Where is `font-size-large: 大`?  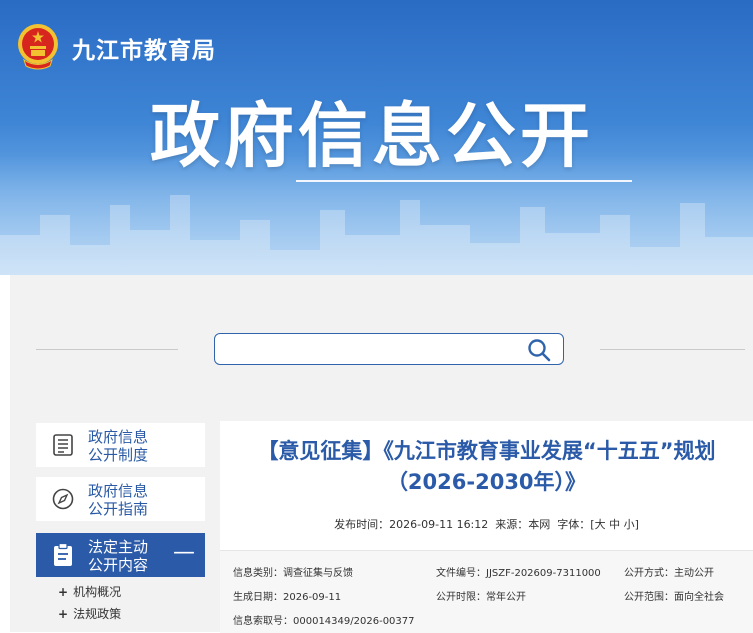
font-size-large: 大 is located at coordinates (600, 524).